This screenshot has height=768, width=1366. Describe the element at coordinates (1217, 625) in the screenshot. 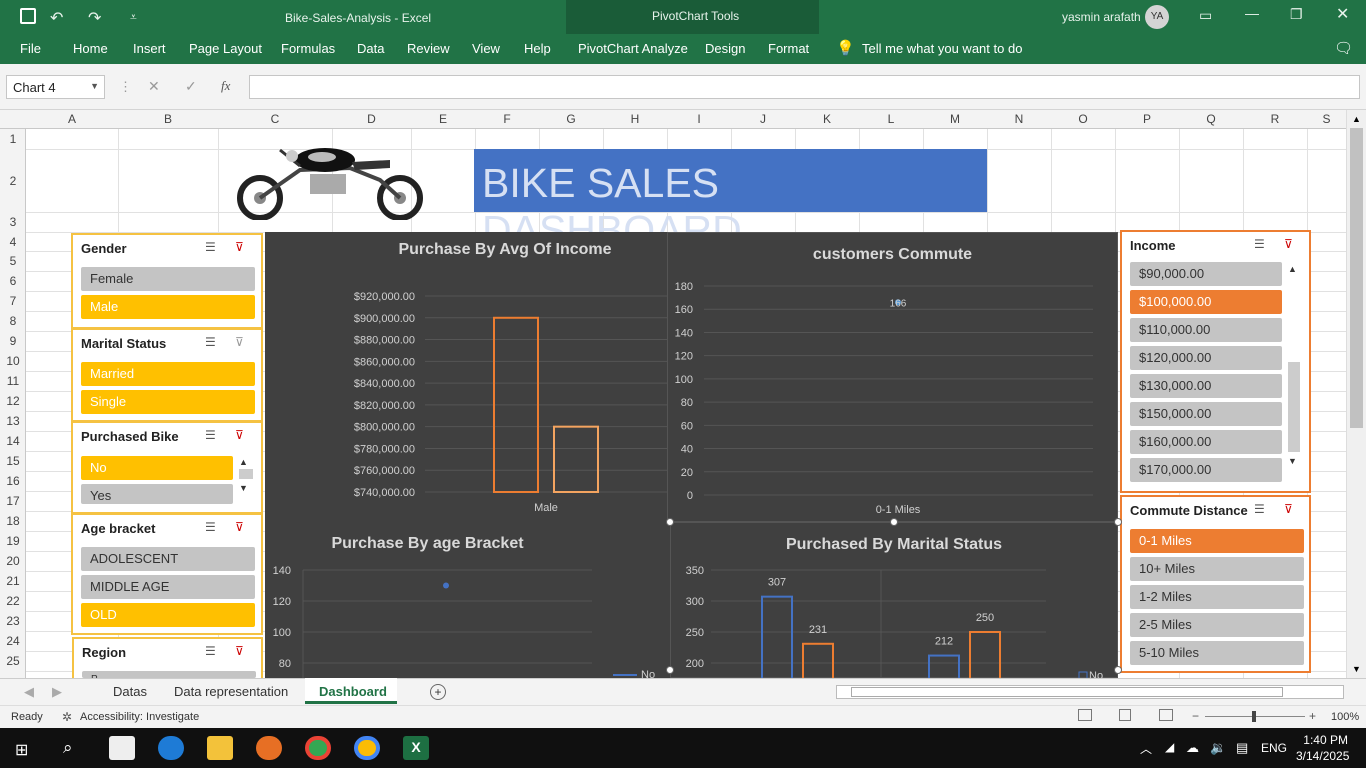

I see `slicer-item-2-5-miles: 2-5 Miles` at that location.